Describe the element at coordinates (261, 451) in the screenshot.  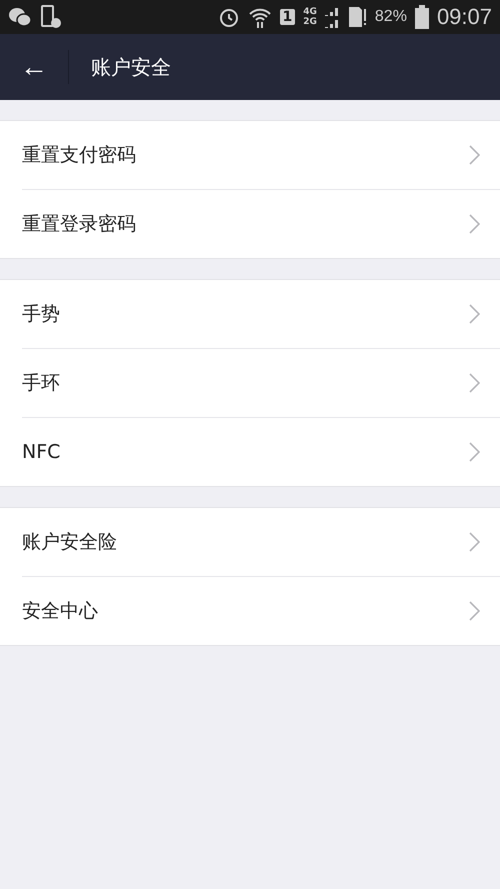
I see `settings-row: NFC` at that location.